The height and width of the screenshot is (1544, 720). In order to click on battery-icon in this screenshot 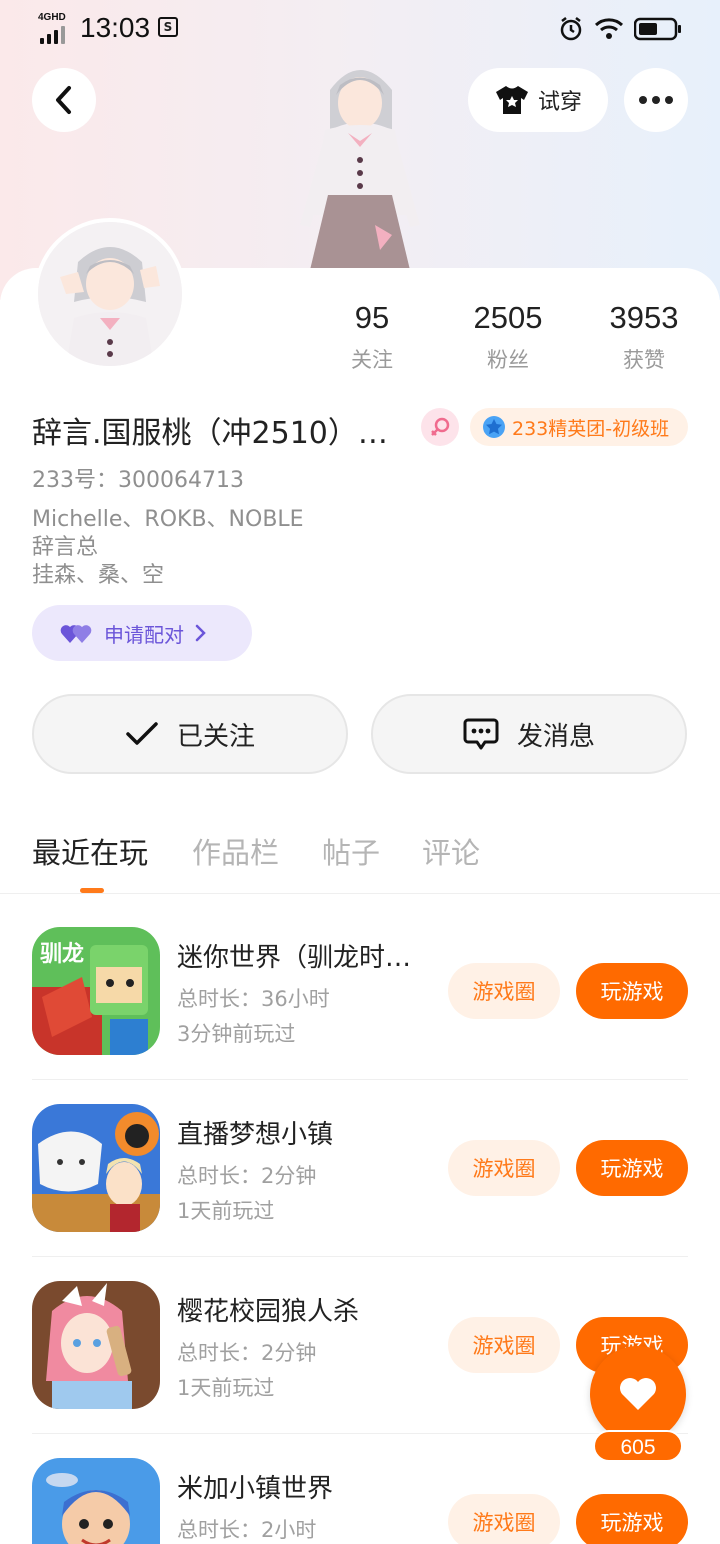, I will do `click(657, 29)`.